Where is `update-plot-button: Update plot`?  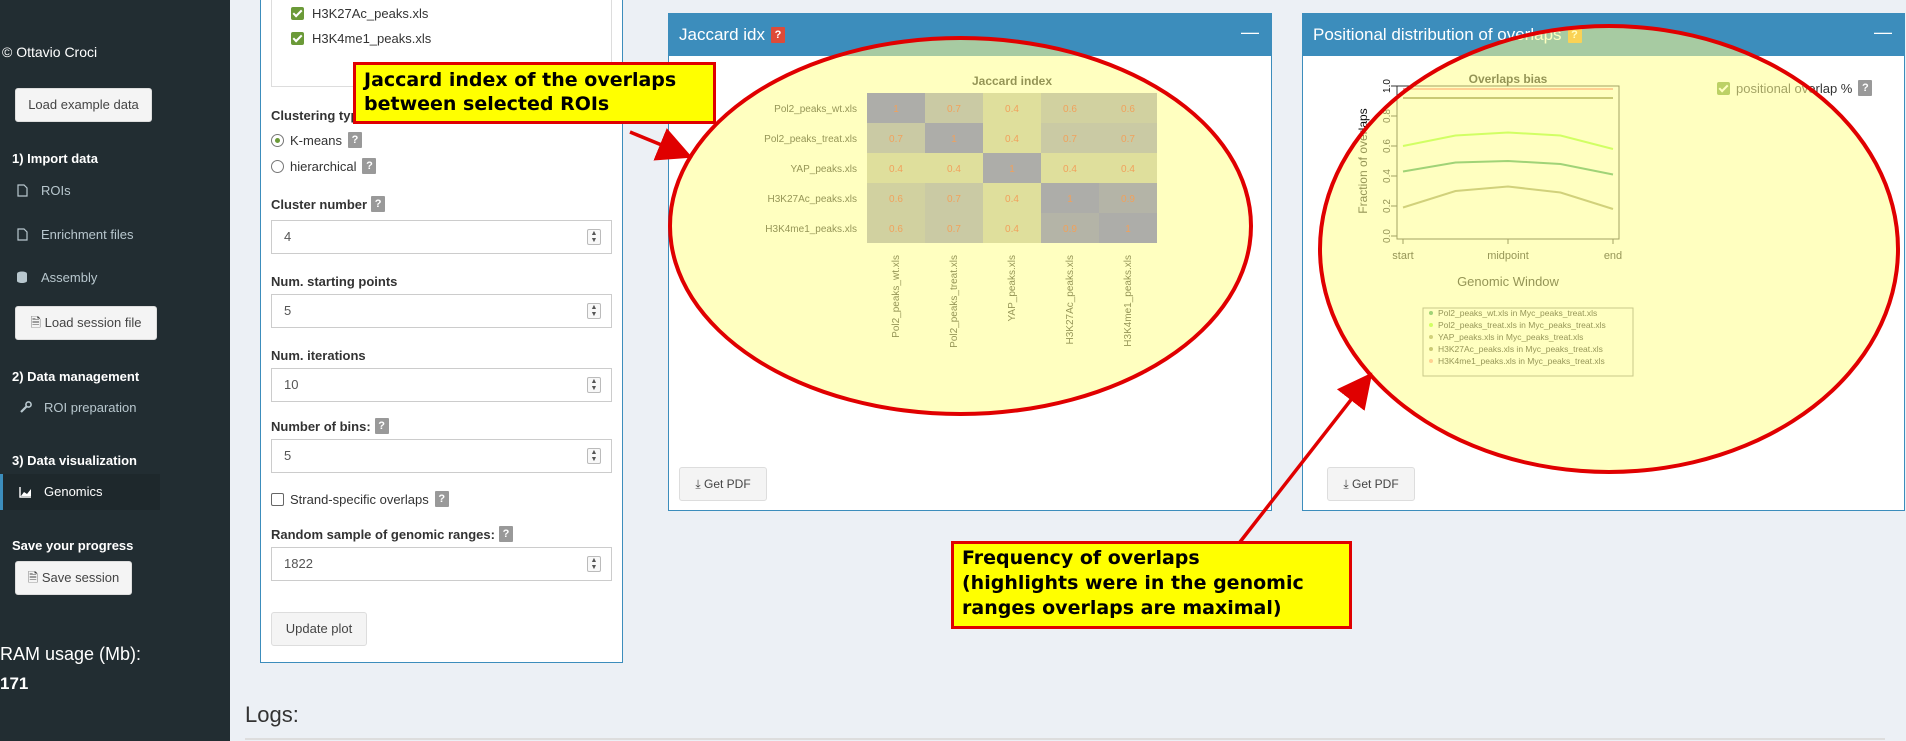 update-plot-button: Update plot is located at coordinates (319, 629).